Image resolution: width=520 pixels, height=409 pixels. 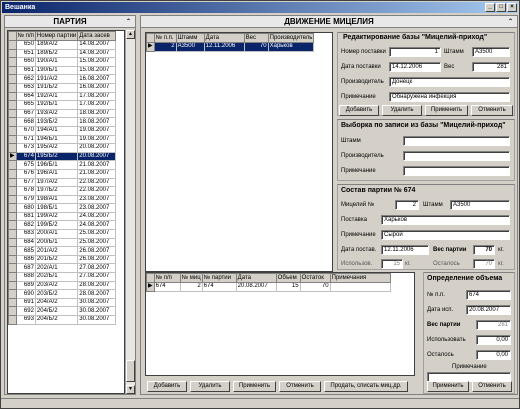 What do you see at coordinates (445, 220) in the screenshot?
I see `sostav-postavka-field: Харьков` at bounding box center [445, 220].